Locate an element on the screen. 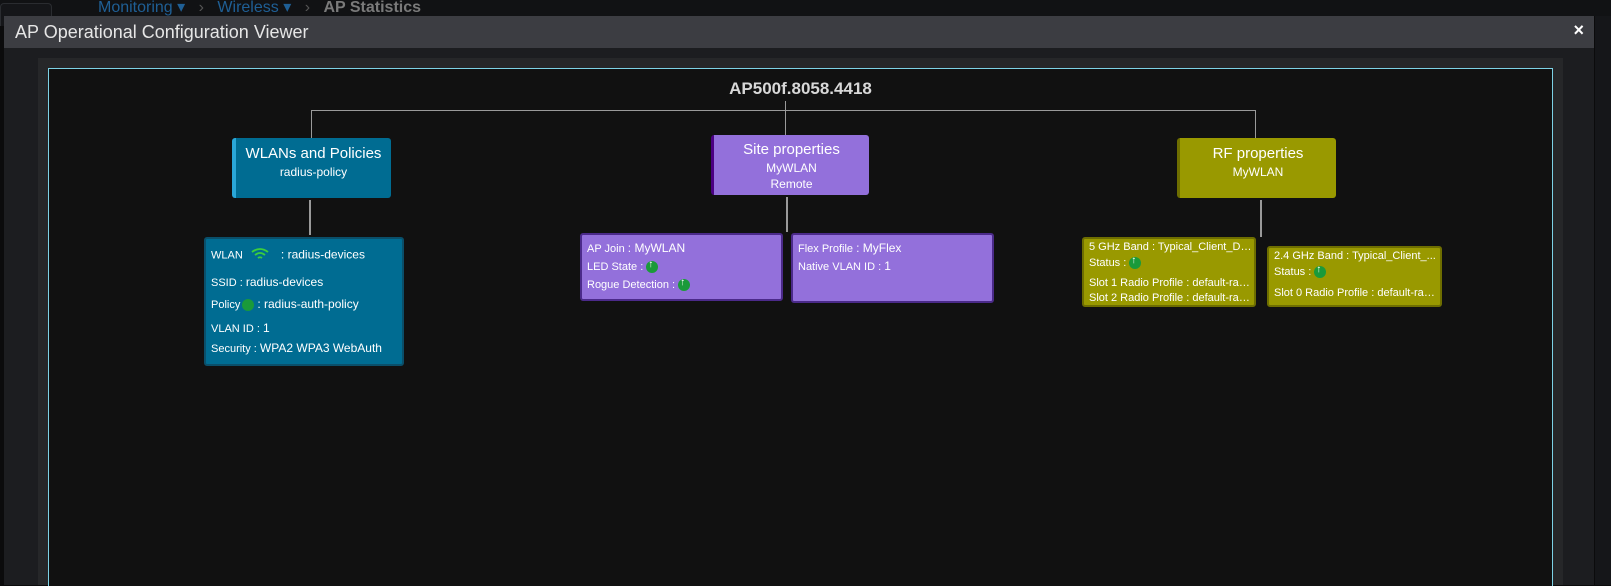  band24-status-row: Status : is located at coordinates (1300, 271).